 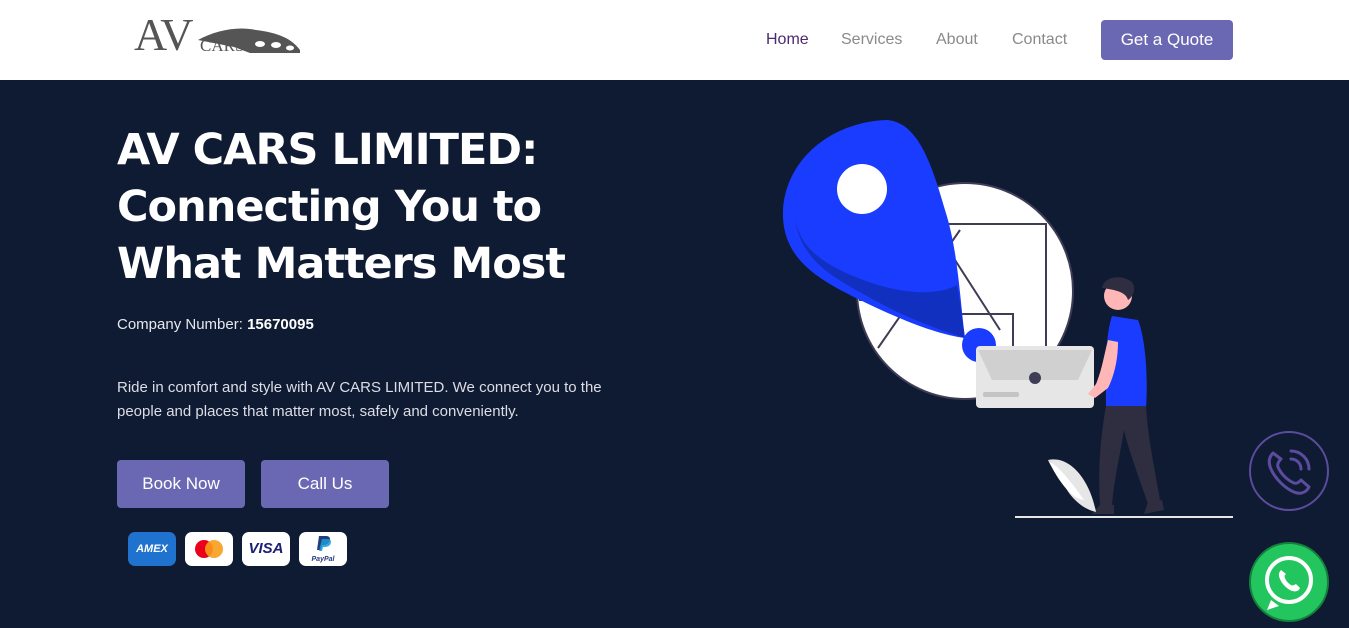 I want to click on nav-contact: Contact, so click(x=1039, y=40).